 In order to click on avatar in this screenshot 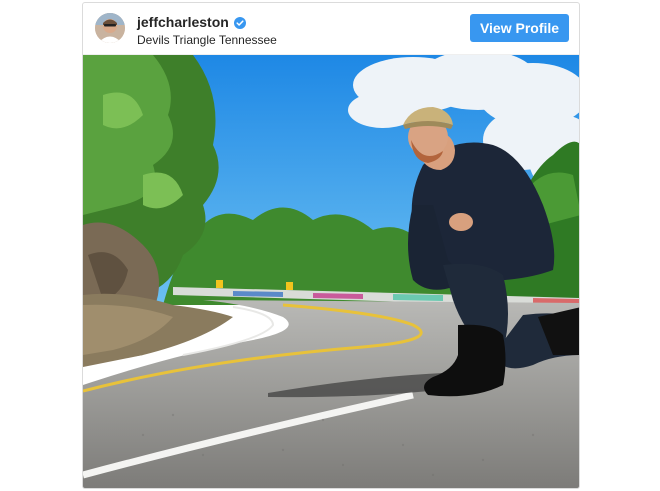, I will do `click(110, 28)`.